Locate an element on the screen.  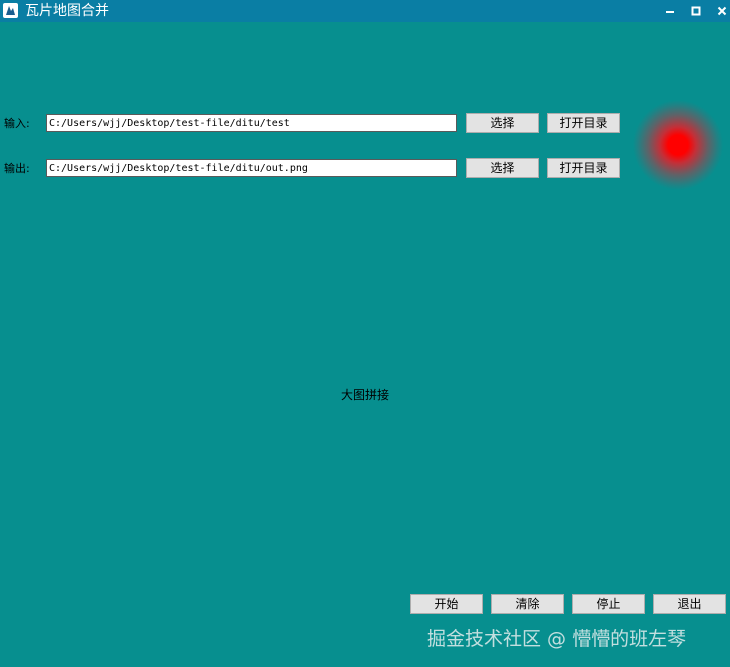
output-label: 输出: is located at coordinates (17, 168).